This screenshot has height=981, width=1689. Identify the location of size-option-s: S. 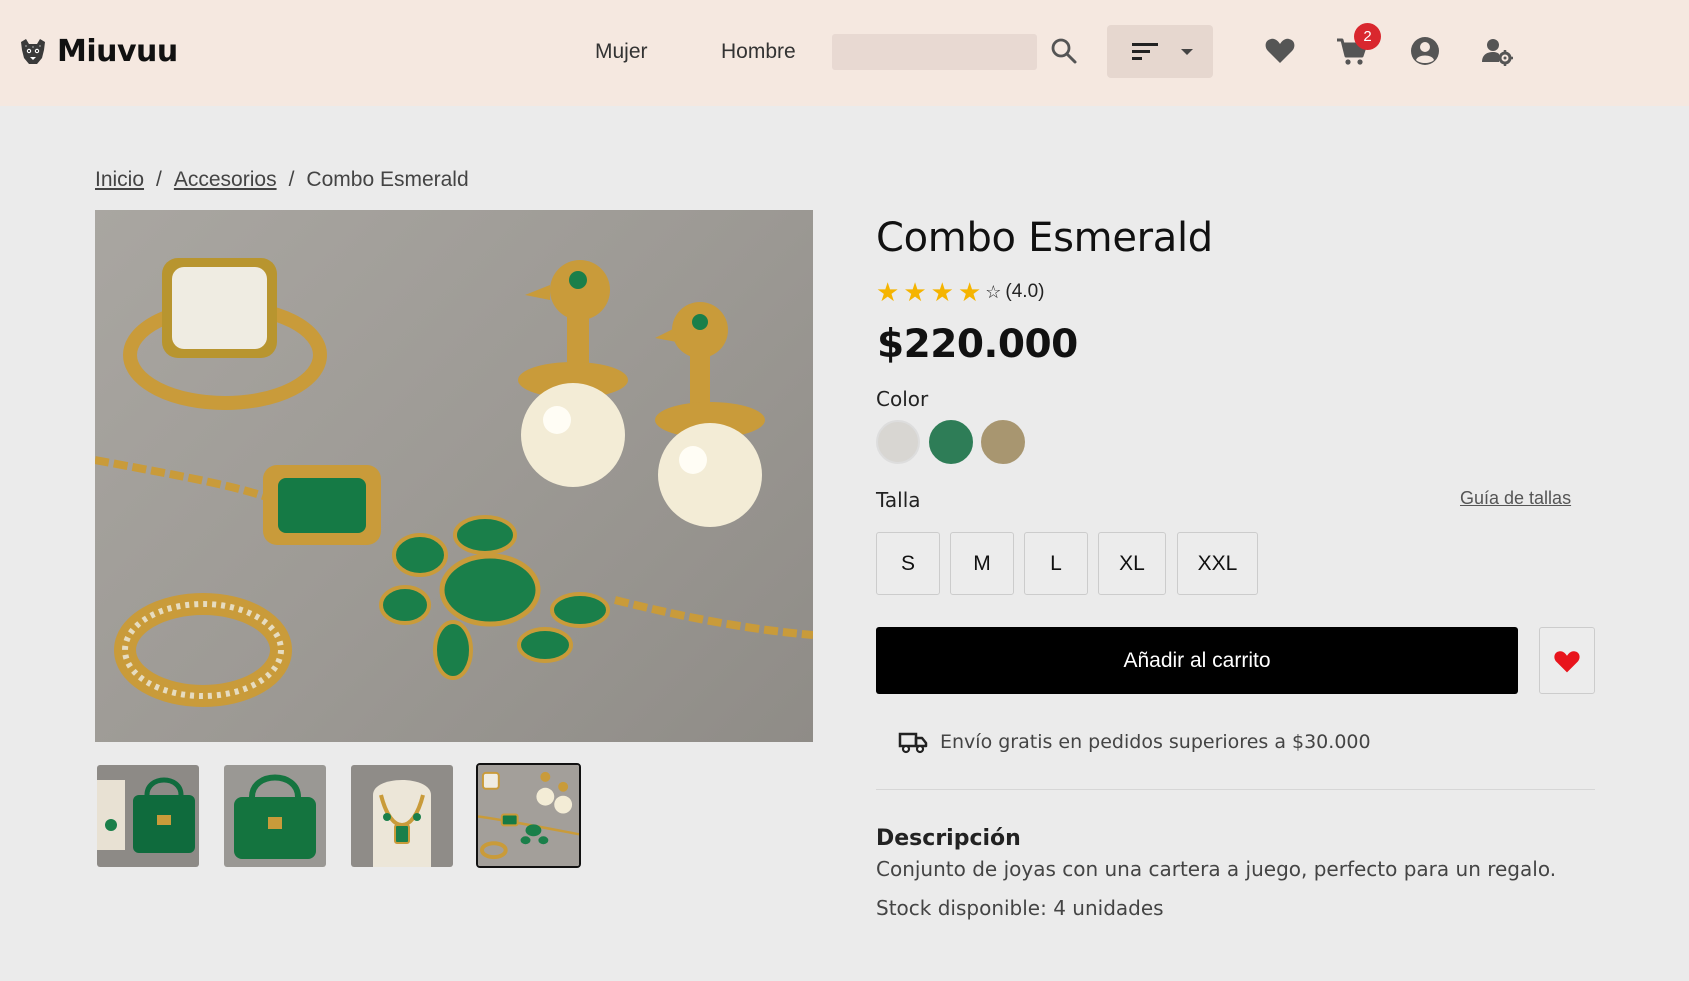
(908, 563).